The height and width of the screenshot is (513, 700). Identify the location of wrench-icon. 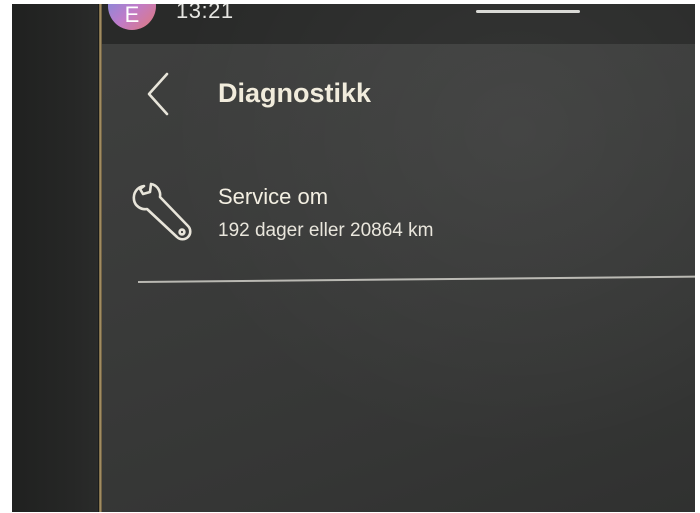
(162, 211).